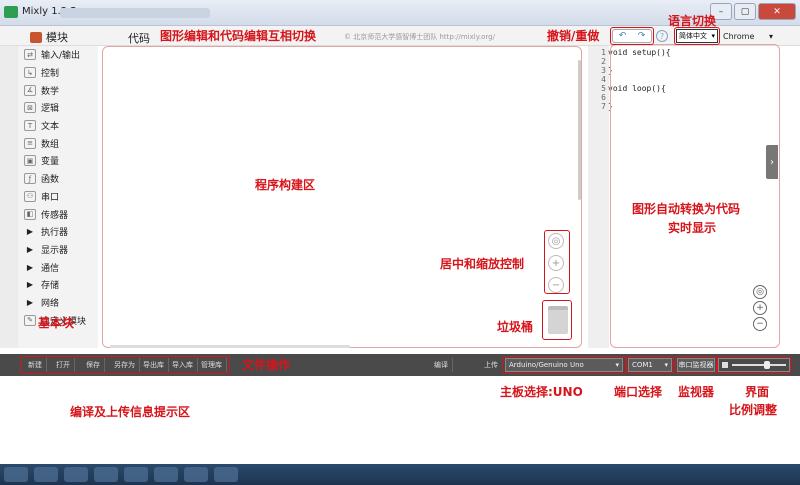  What do you see at coordinates (400, 474) in the screenshot?
I see `os-taskbar` at bounding box center [400, 474].